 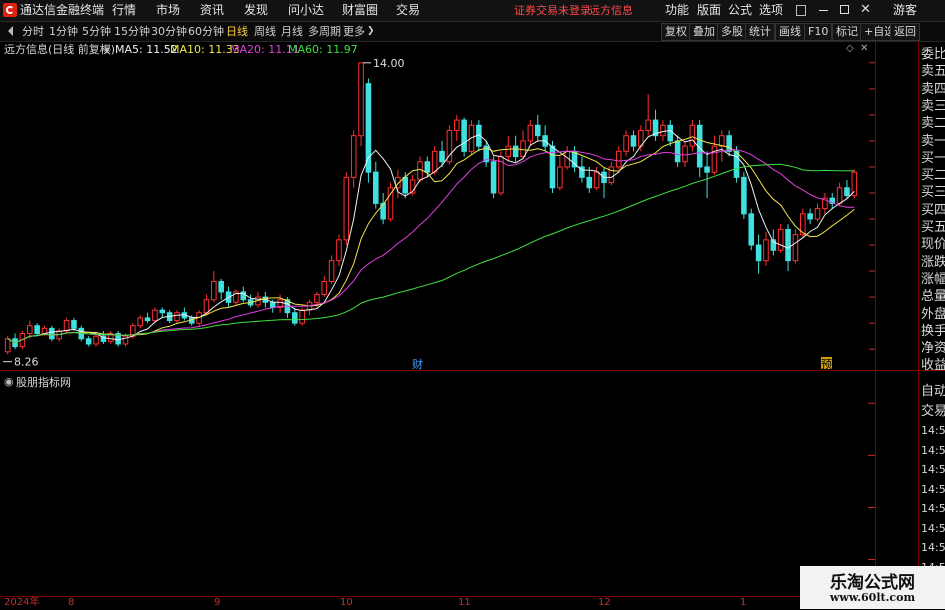 What do you see at coordinates (872, 583) in the screenshot?
I see `watermark-title: 乐淘公式网` at bounding box center [872, 583].